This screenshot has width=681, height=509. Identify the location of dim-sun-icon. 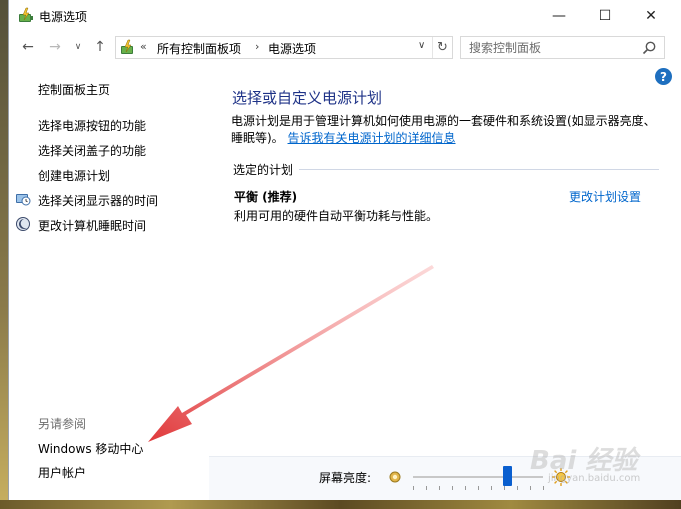
(395, 477).